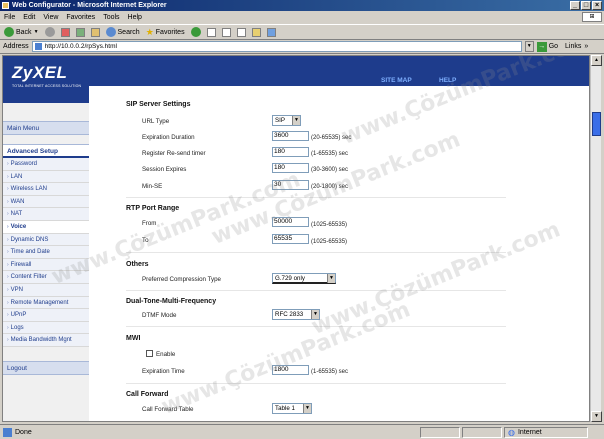  I want to click on url-type-select: SIP ▼, so click(286, 120).